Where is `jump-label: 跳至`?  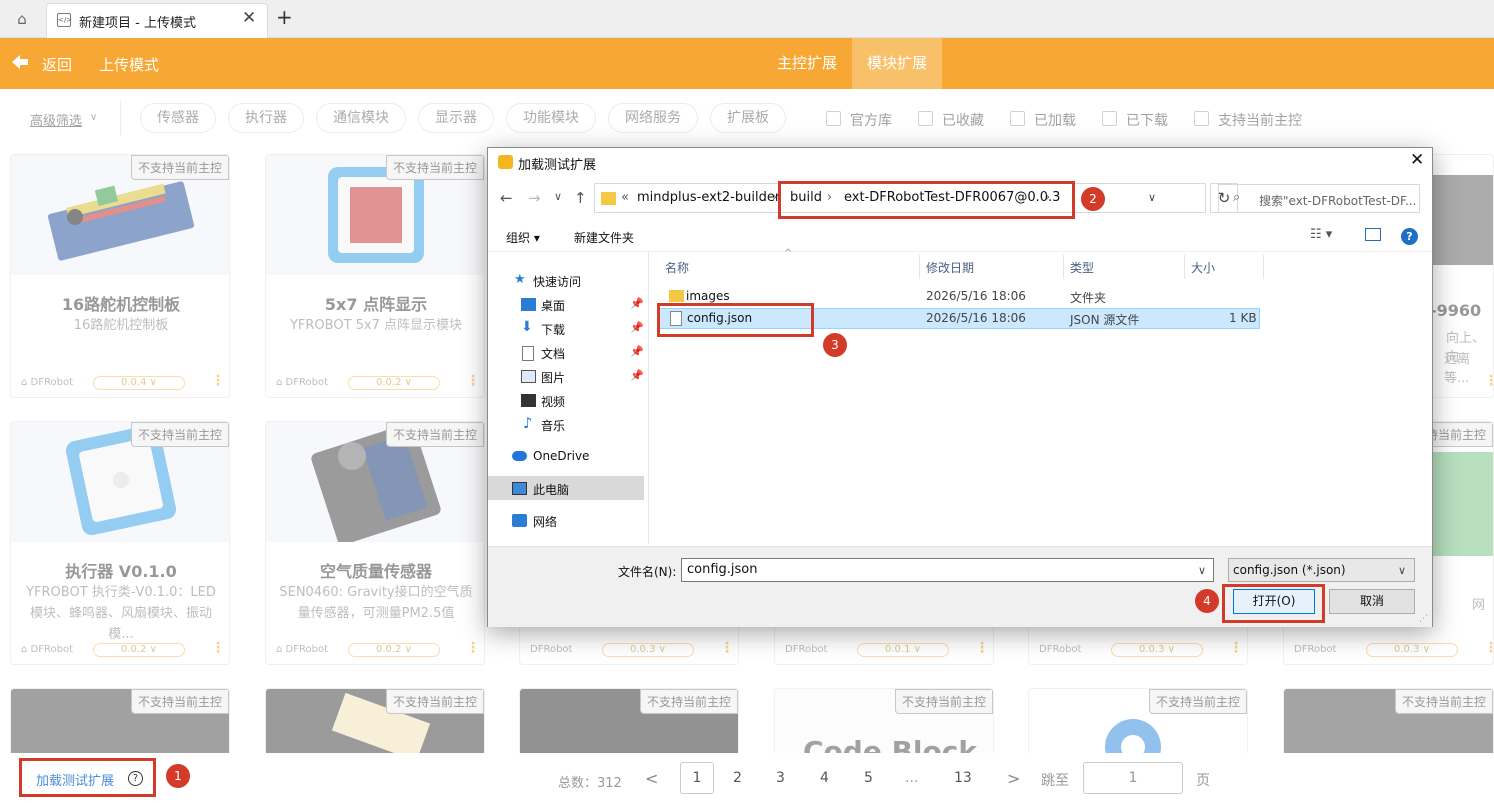 jump-label: 跳至 is located at coordinates (1055, 781).